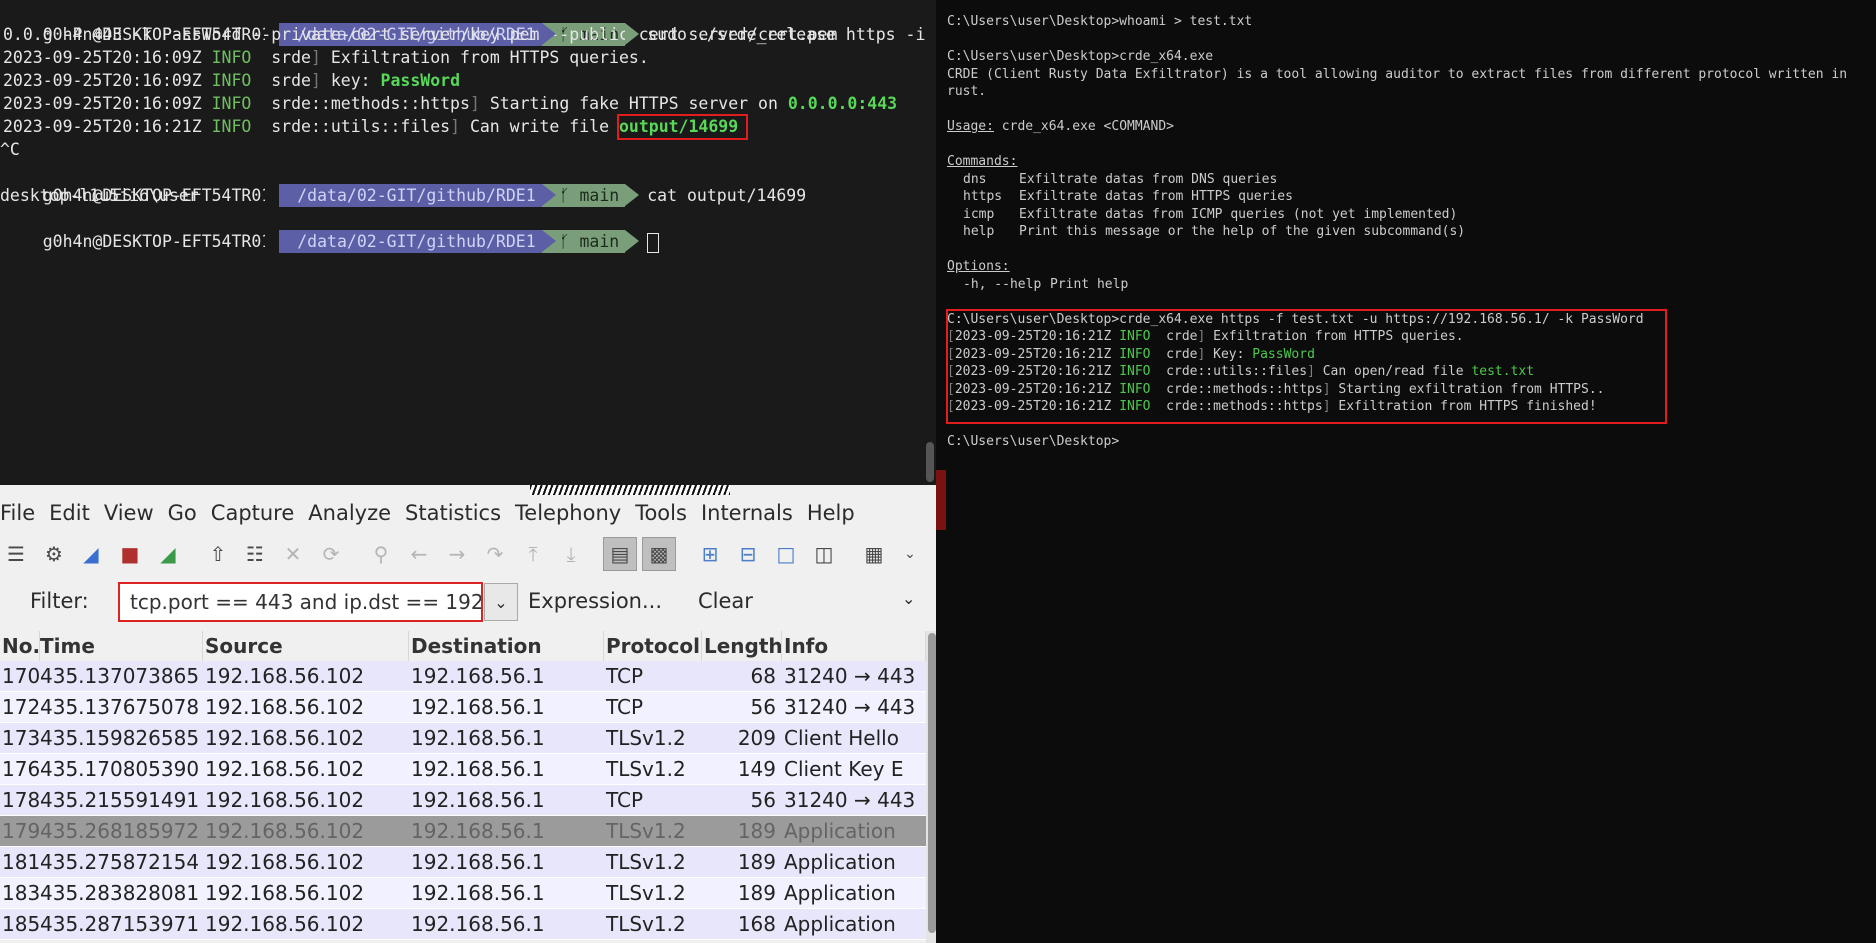 The image size is (1876, 943). What do you see at coordinates (908, 598) in the screenshot?
I see `filter-more-chevron-icon: ⌄` at bounding box center [908, 598].